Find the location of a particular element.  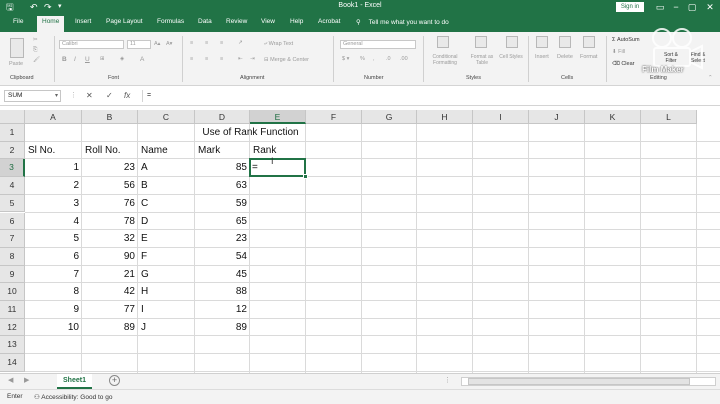

cell-name: E is located at coordinates (166, 239).